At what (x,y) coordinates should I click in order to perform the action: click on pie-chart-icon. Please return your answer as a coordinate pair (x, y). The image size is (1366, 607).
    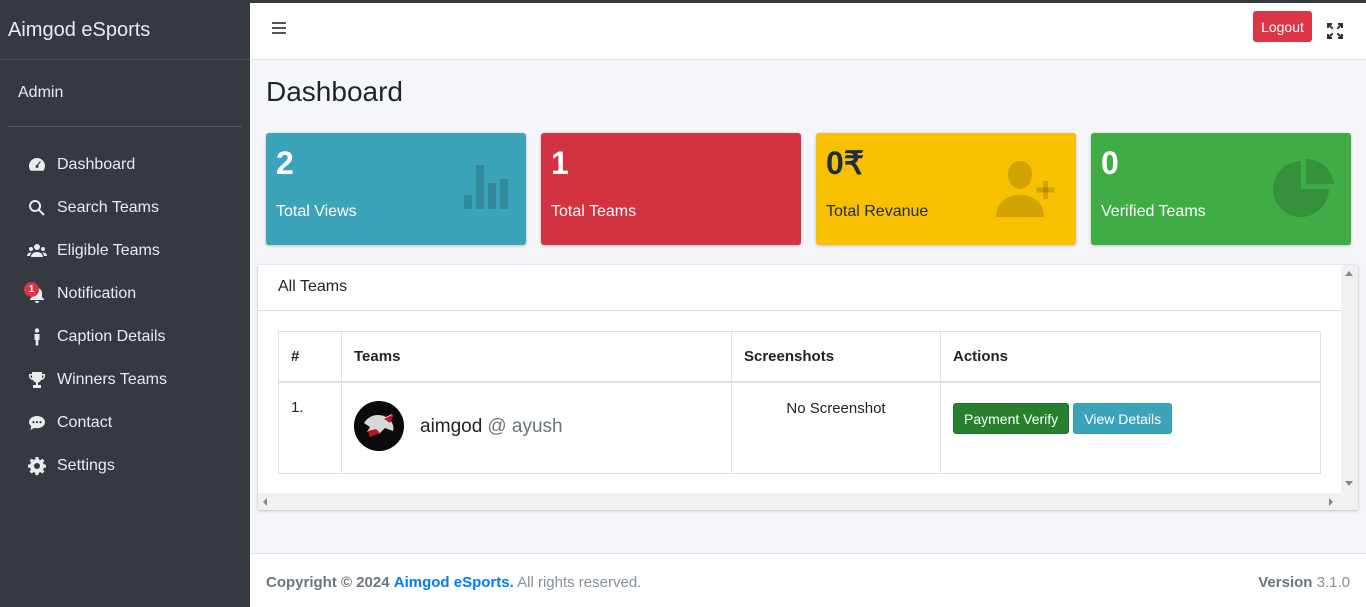
    Looking at the image, I should click on (1305, 192).